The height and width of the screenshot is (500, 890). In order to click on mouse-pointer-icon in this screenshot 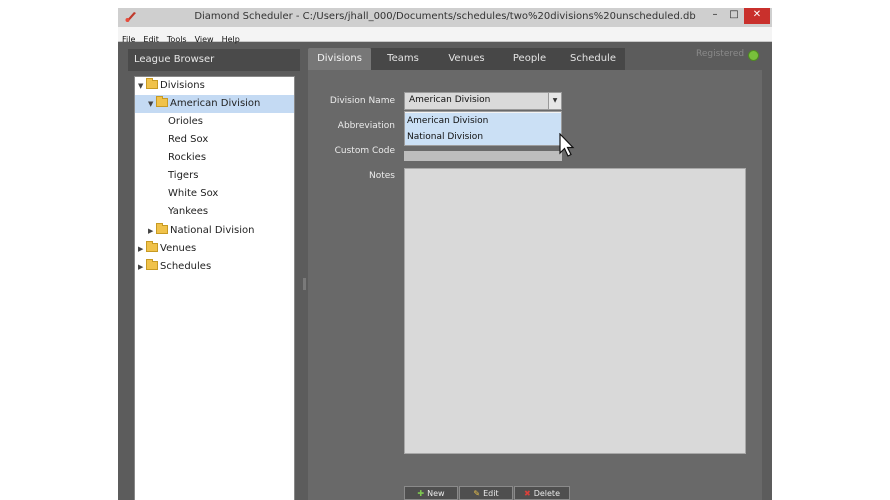, I will do `click(567, 145)`.